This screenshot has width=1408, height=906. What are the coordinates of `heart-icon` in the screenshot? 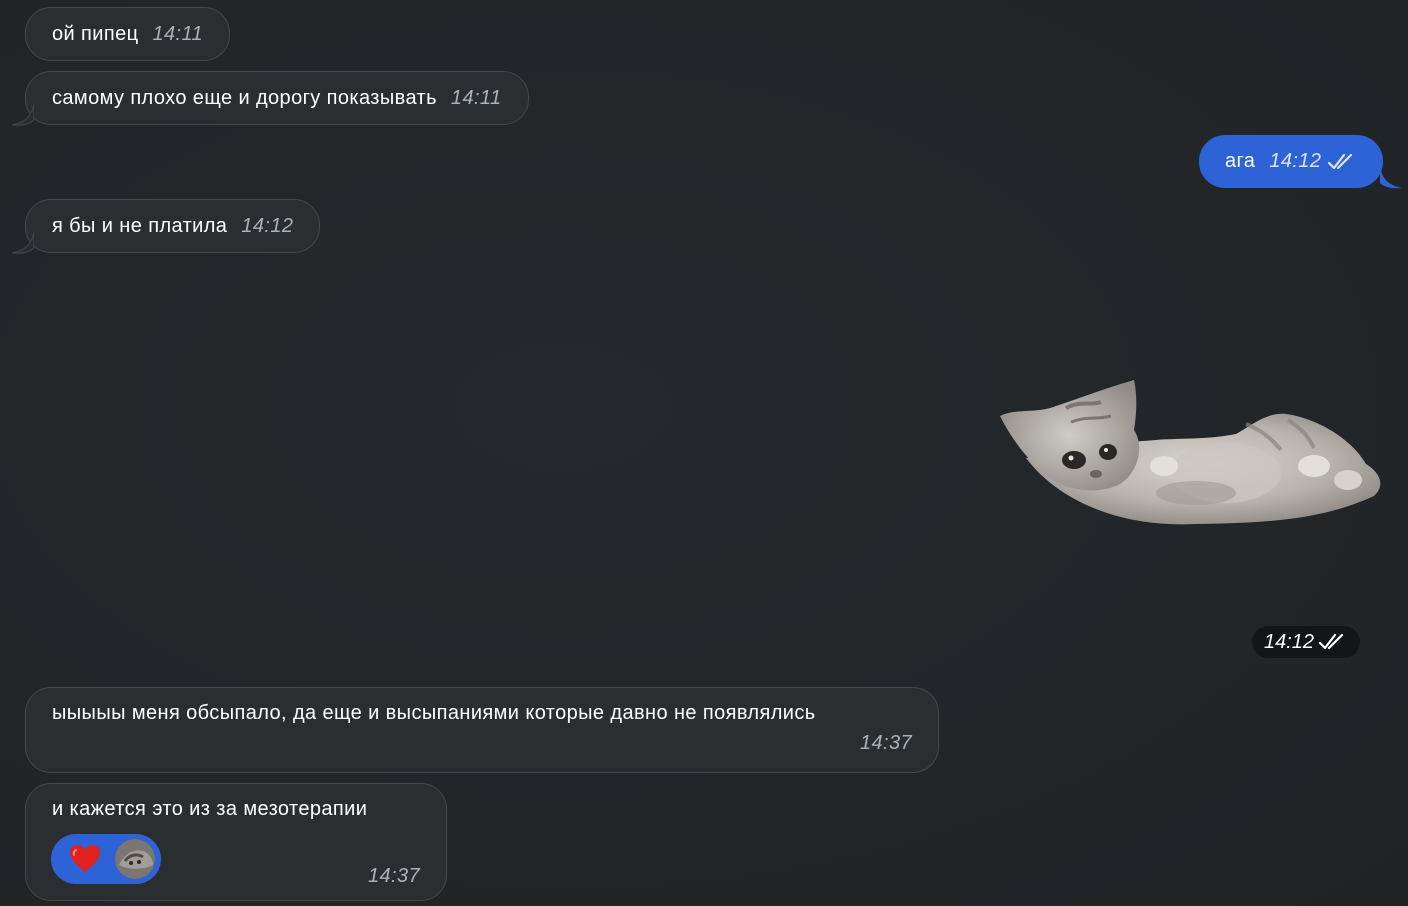 It's located at (85, 858).